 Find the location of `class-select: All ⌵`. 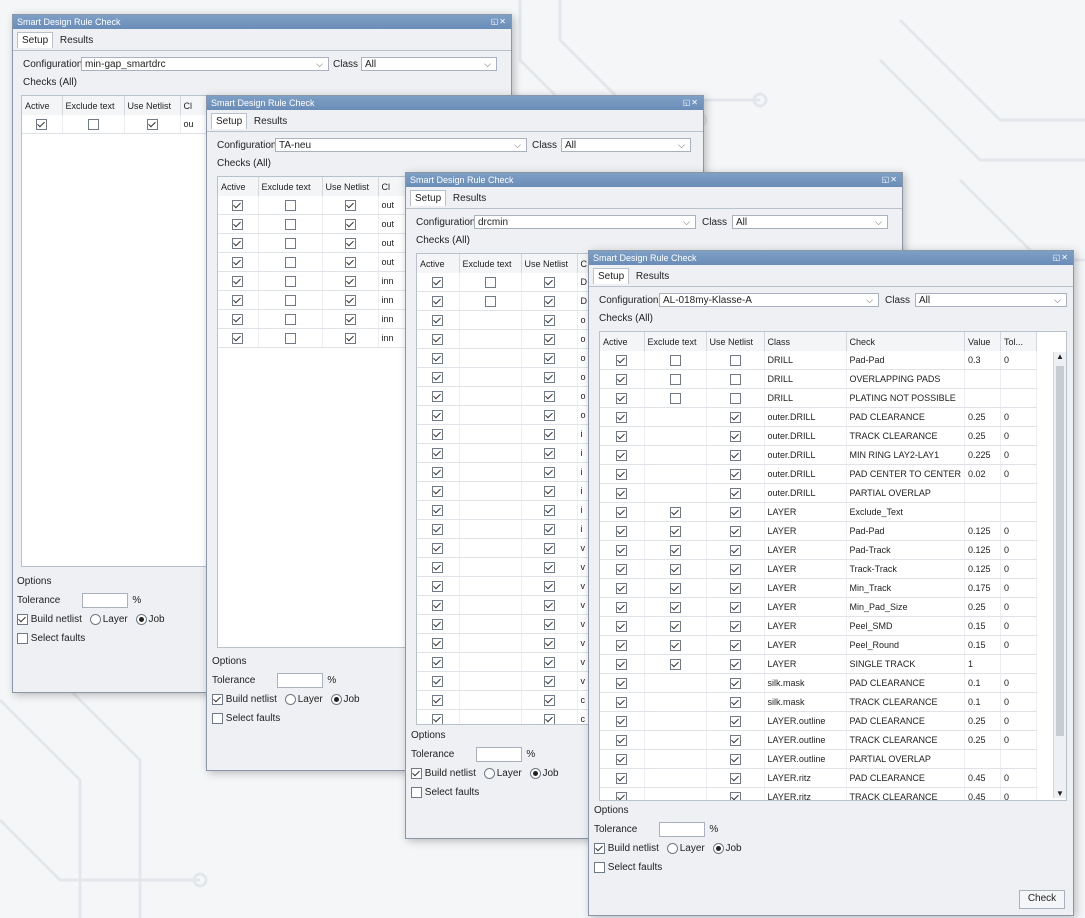

class-select: All ⌵ is located at coordinates (429, 64).